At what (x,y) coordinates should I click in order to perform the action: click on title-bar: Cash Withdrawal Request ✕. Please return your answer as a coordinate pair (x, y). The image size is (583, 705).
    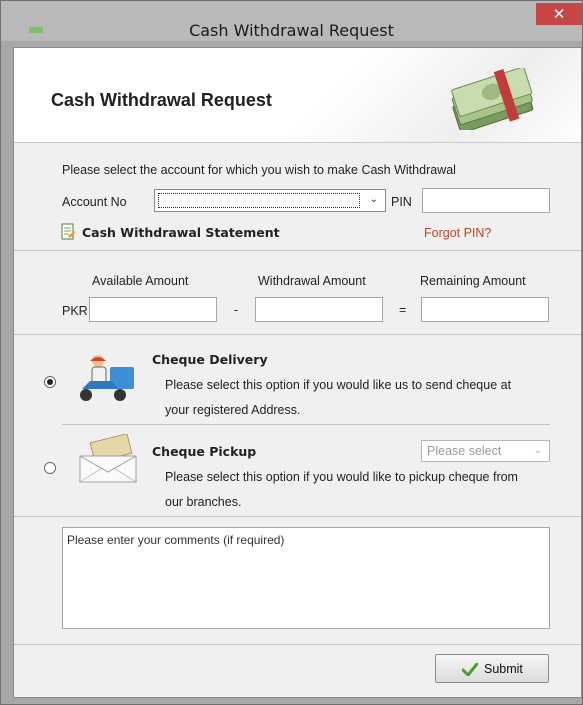
    Looking at the image, I should click on (291, 21).